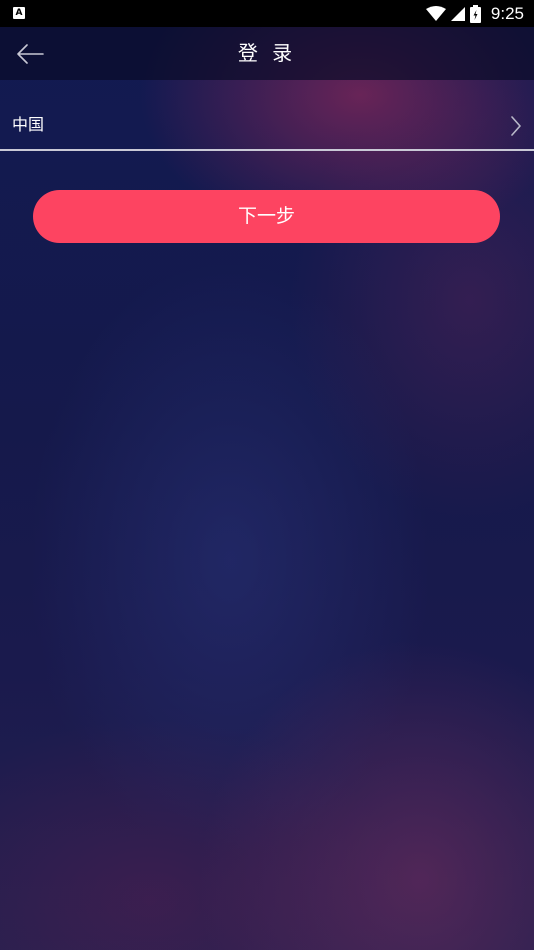  What do you see at coordinates (19, 13) in the screenshot?
I see `notification-app-icon: A` at bounding box center [19, 13].